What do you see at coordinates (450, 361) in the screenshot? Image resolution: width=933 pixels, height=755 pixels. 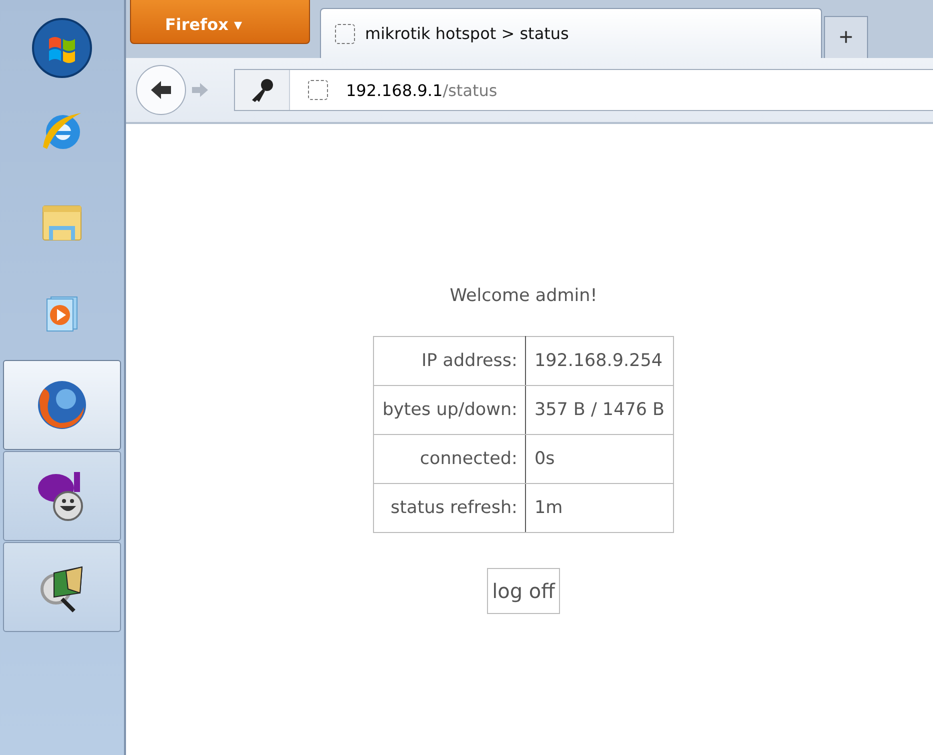 I see `field-label: IP address:` at bounding box center [450, 361].